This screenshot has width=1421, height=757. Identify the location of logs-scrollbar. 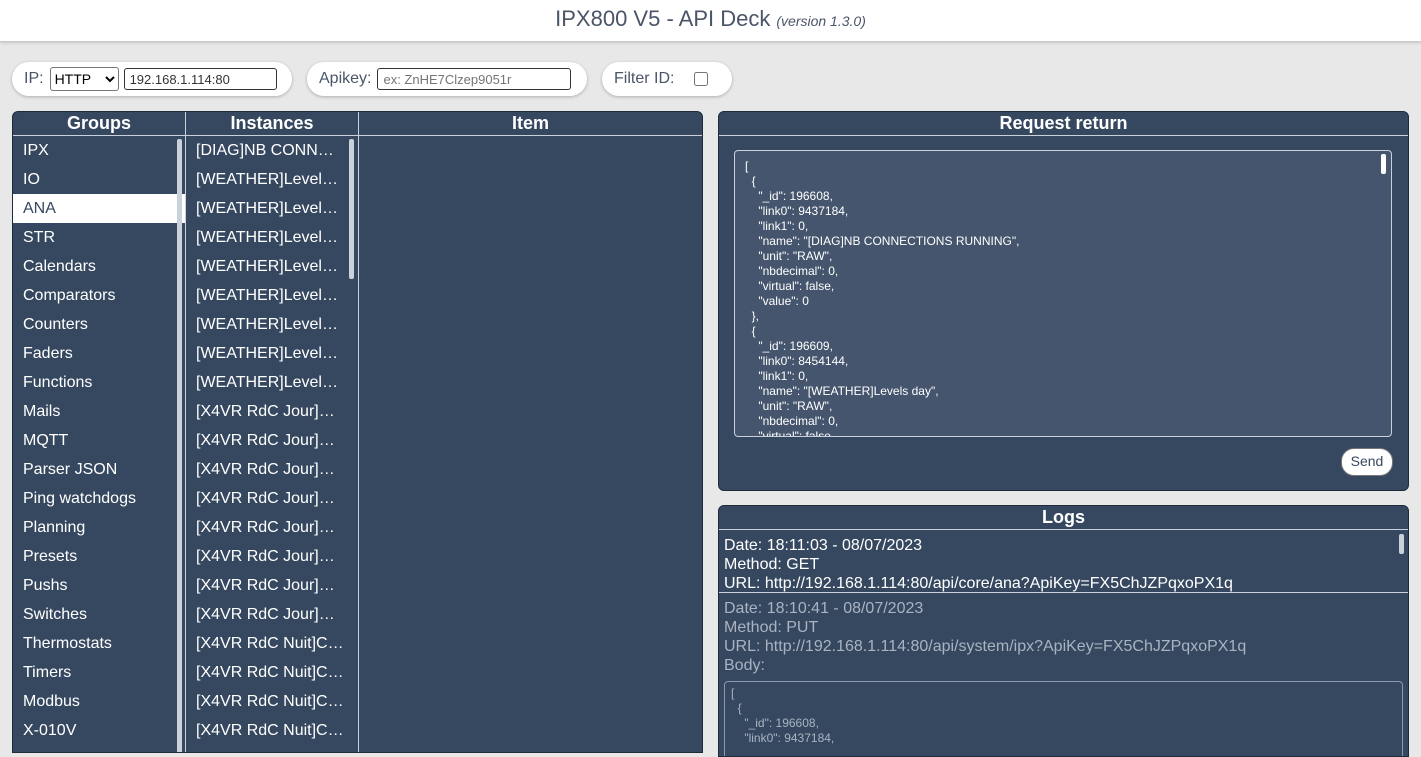
(1401, 544).